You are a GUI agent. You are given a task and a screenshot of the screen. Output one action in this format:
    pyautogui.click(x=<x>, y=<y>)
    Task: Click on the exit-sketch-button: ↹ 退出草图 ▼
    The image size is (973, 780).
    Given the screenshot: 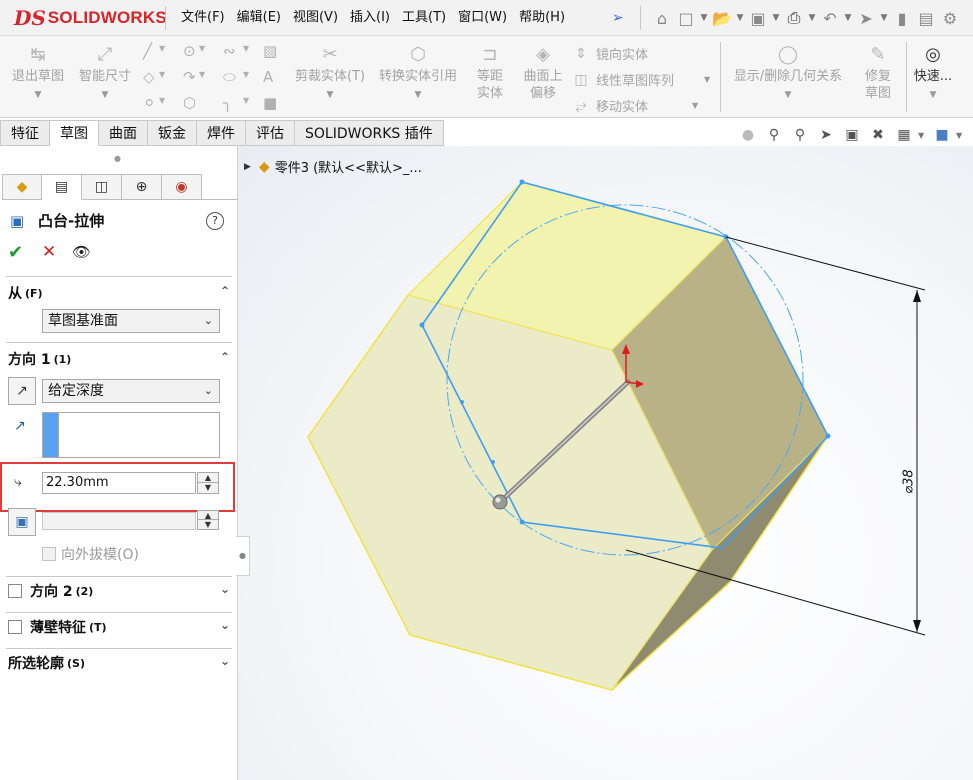 What is the action you would take?
    pyautogui.click(x=38, y=74)
    